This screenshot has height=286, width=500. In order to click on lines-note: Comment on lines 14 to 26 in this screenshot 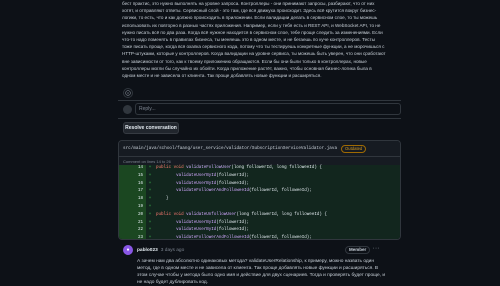, I will do `click(259, 161)`.